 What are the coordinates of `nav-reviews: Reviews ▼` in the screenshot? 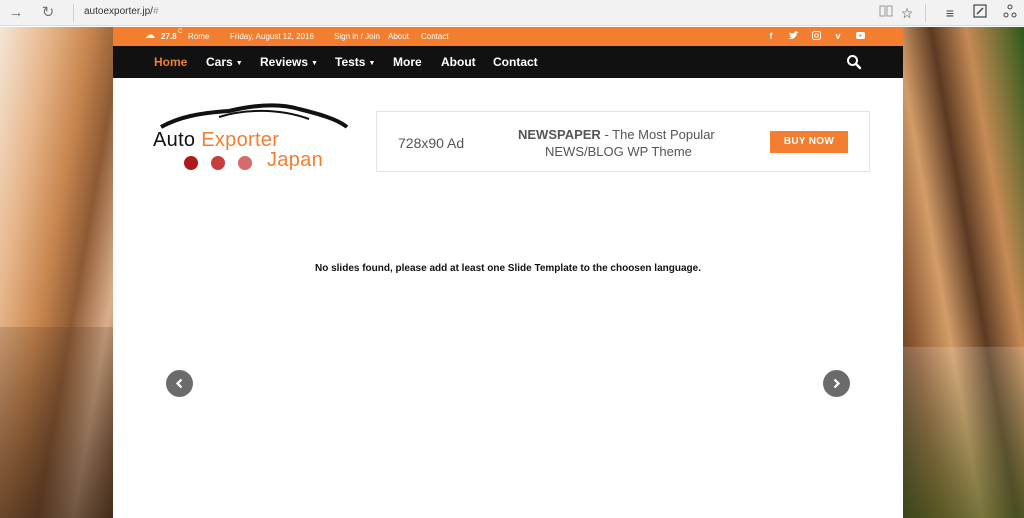 It's located at (289, 62).